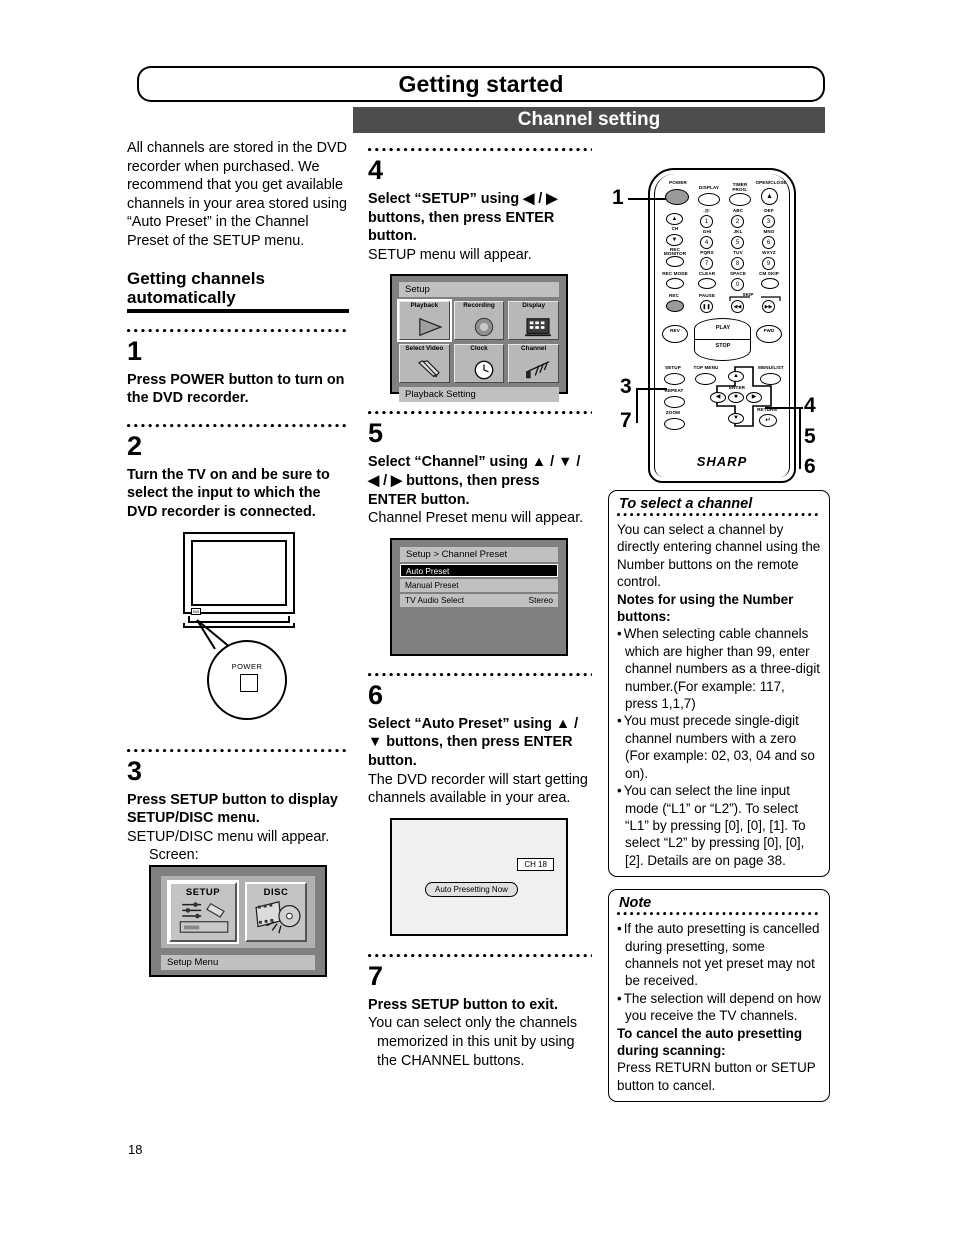 The height and width of the screenshot is (1235, 954). What do you see at coordinates (533, 364) in the screenshot?
I see `osd-tile-channel: Channel` at bounding box center [533, 364].